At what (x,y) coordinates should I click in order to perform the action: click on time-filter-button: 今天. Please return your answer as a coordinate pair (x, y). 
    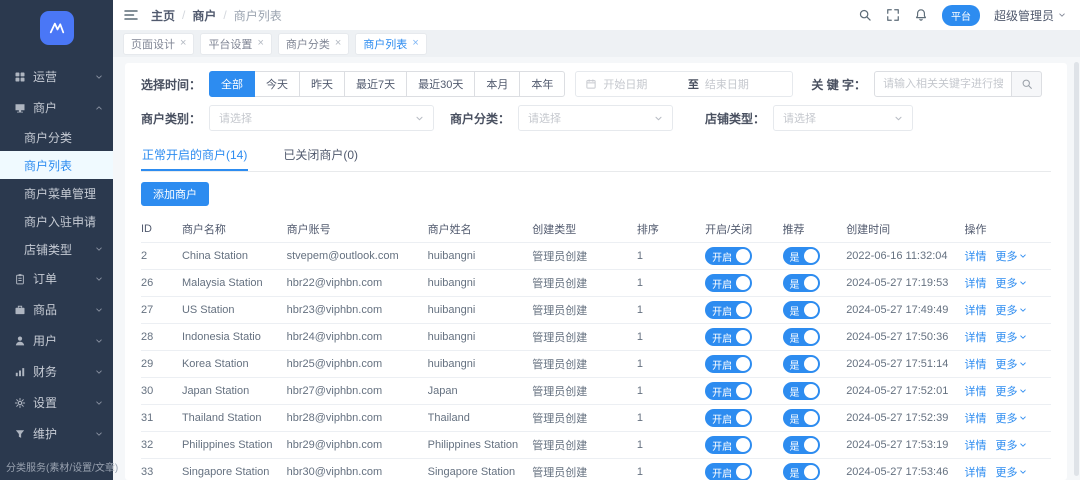
    Looking at the image, I should click on (277, 84).